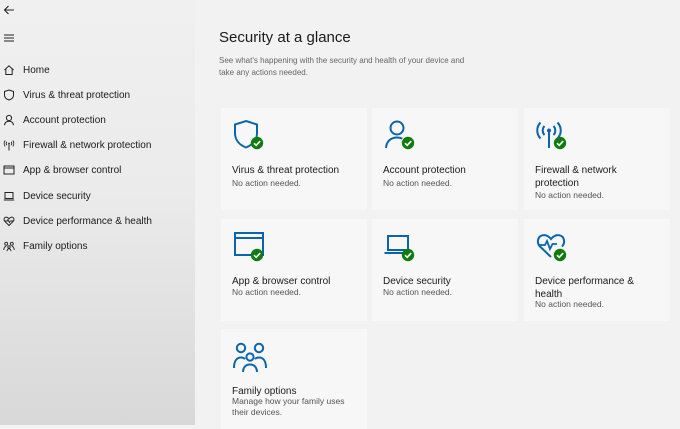  Describe the element at coordinates (445, 270) in the screenshot. I see `card-device-security: Device security No action needed.` at that location.